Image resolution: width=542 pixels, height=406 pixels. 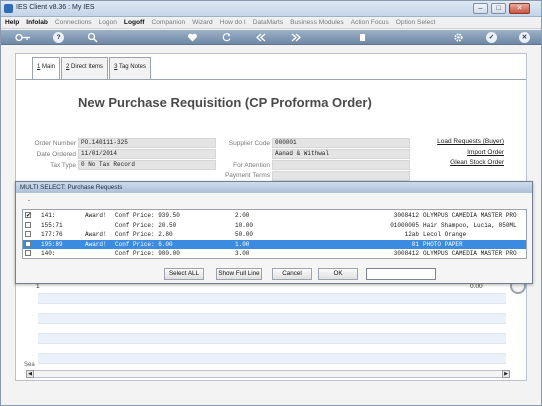 I want to click on import-order-link: Import Order, so click(x=460, y=152).